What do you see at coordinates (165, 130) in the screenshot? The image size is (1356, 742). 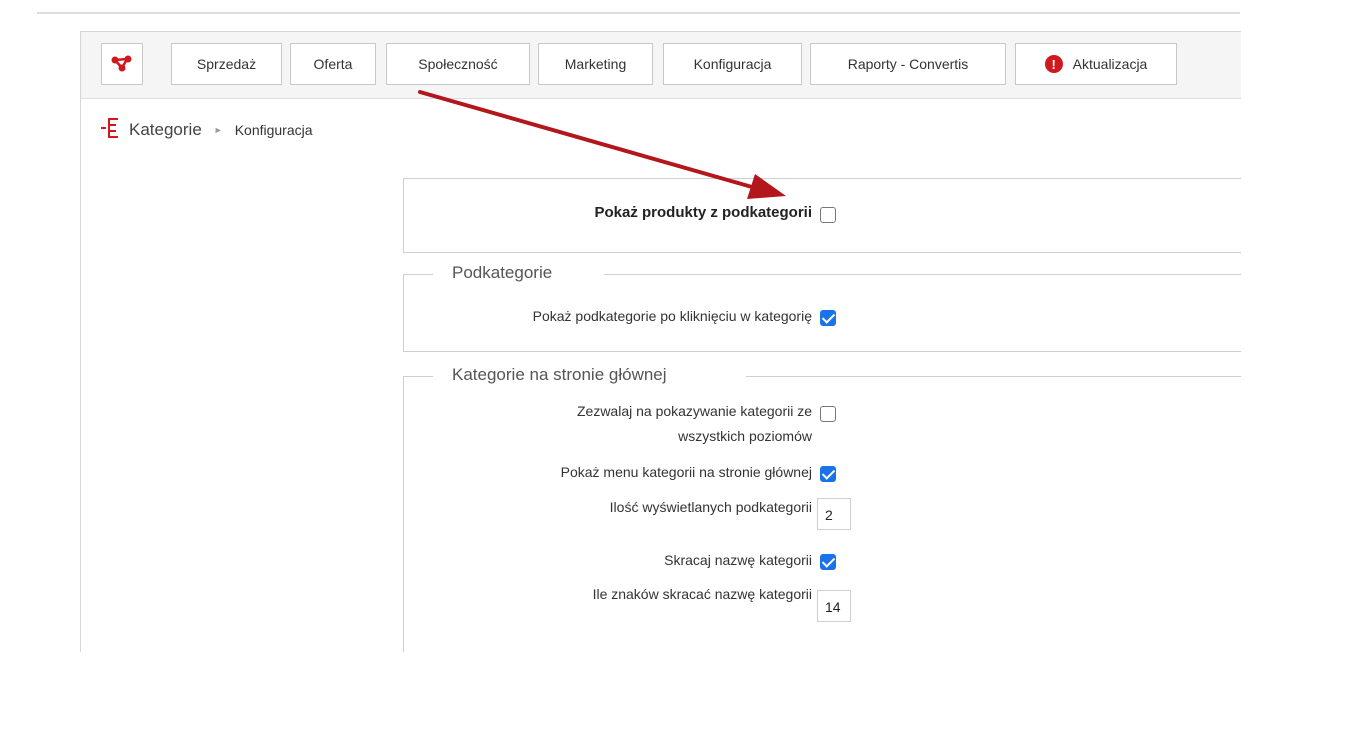 I see `breadcrumb-title: Kategorie` at bounding box center [165, 130].